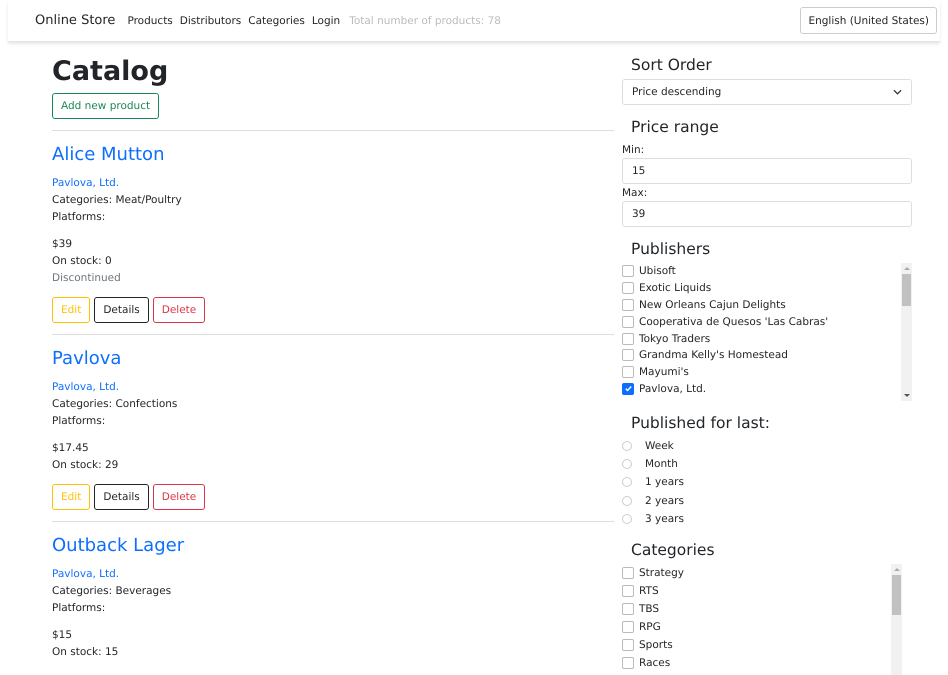  I want to click on radio-label: 3 years, so click(664, 518).